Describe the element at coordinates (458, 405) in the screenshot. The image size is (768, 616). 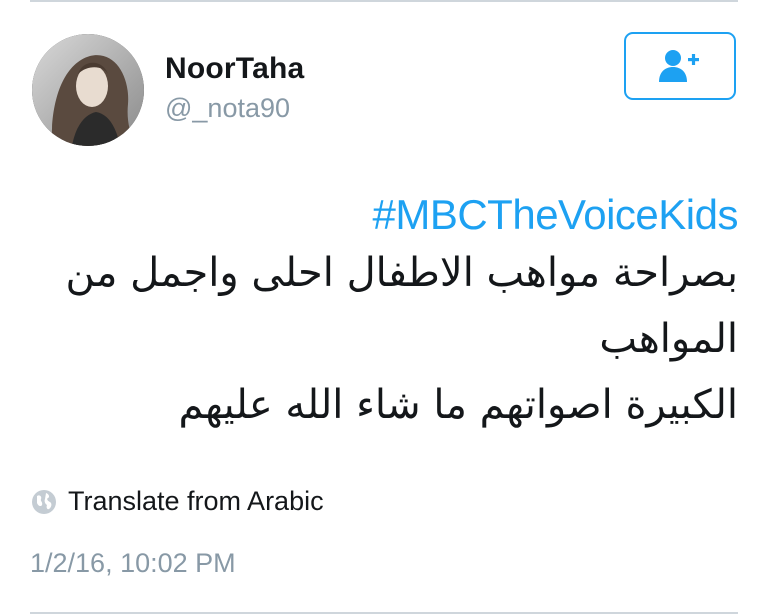
I see `tweet-line: الكبيرة اصواتهم ما شاء الله عليهم` at that location.